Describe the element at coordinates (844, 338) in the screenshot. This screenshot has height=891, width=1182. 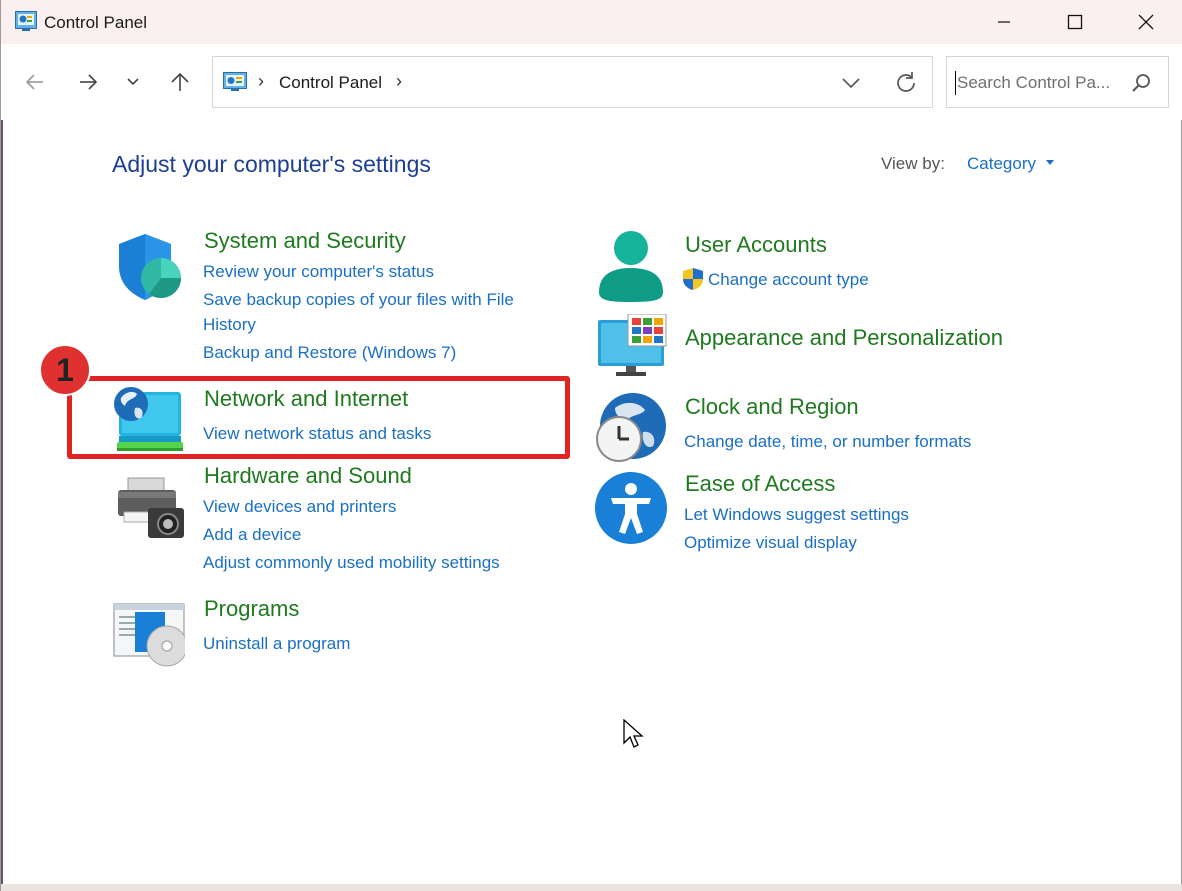
I see `appearance-title: Appearance and Personalization` at that location.